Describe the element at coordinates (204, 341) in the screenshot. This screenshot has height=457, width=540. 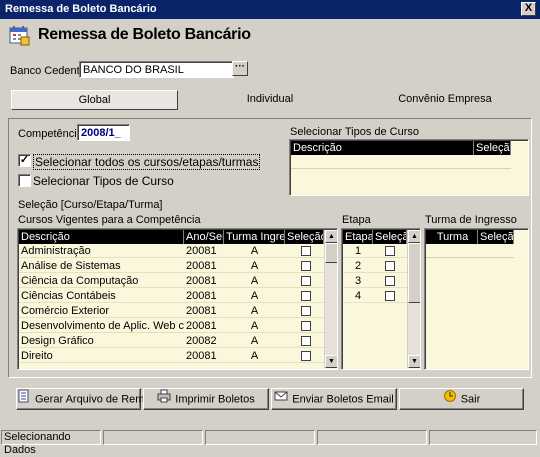
I see `cell-ano-sem: 20082` at that location.